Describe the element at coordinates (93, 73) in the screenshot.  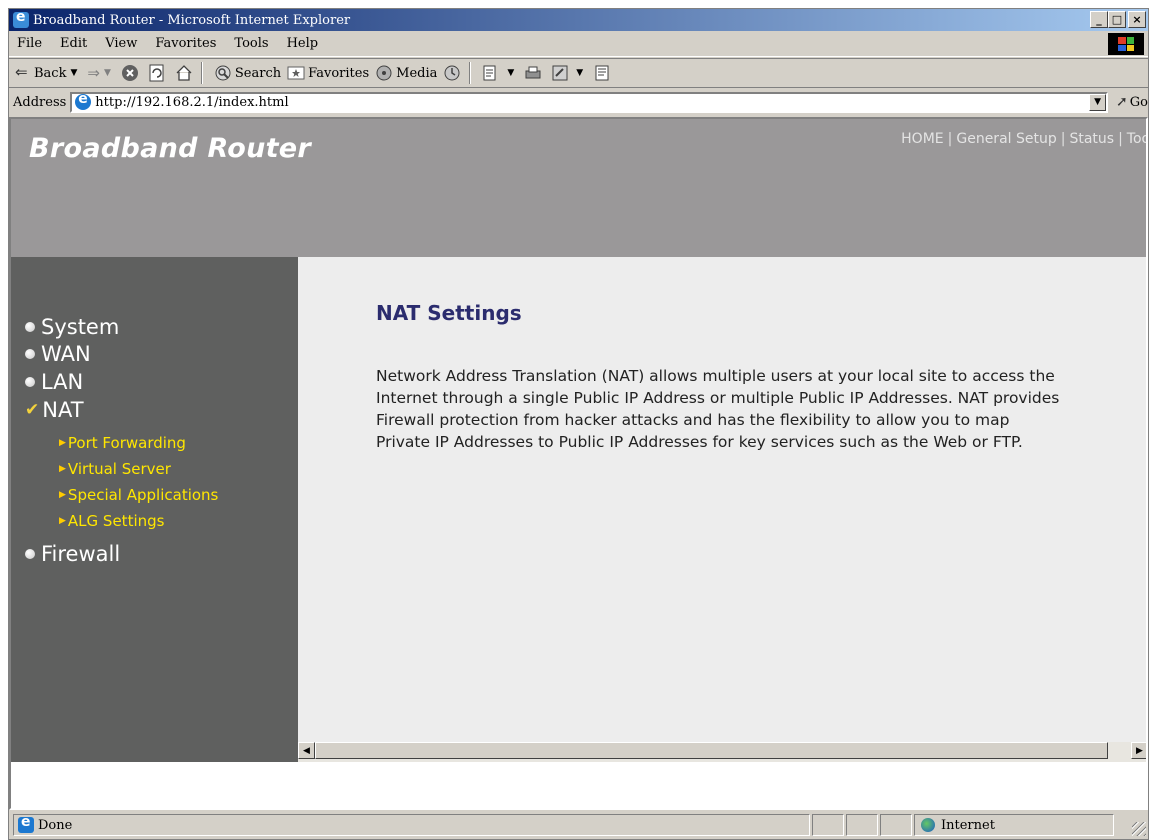
I see `forward-arrow-icon: ⇒` at that location.